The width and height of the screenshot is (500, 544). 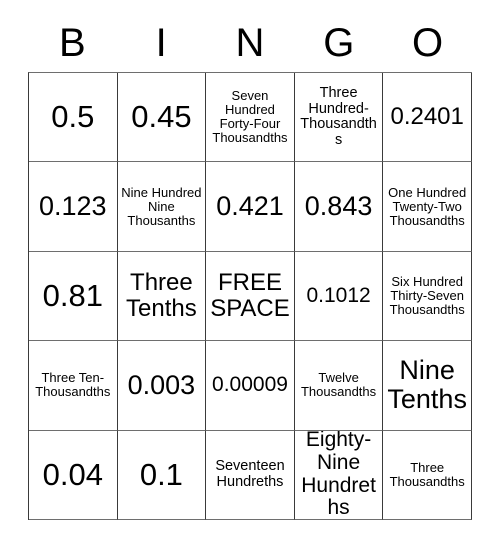 I want to click on bingo-cell-label: Eighty-Nine Hundreths, so click(x=338, y=475).